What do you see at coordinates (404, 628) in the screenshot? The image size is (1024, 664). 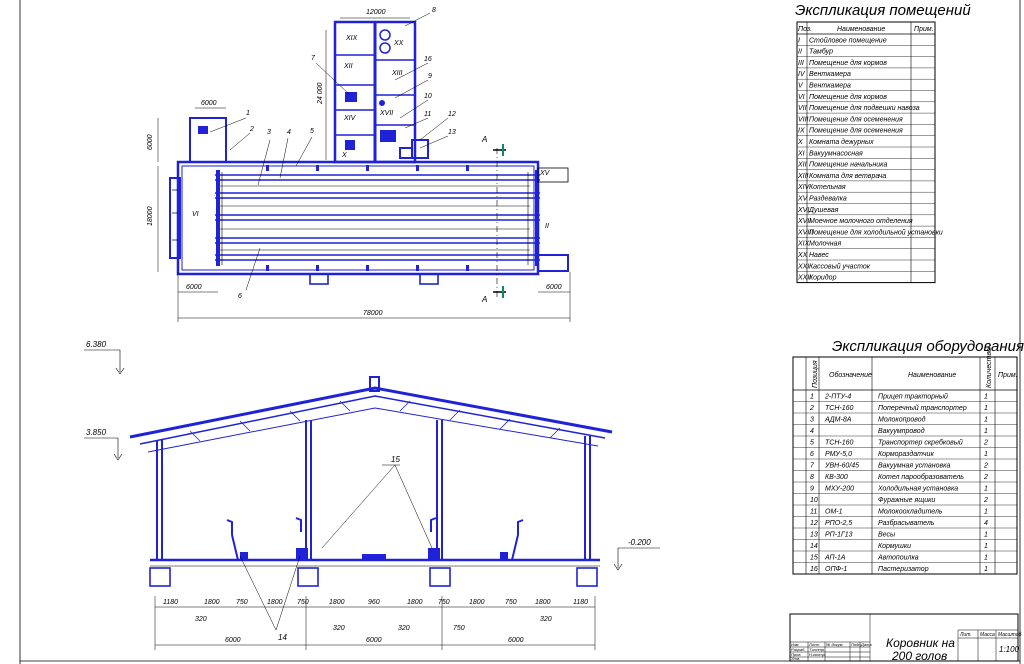 I see `svg-text: 320` at bounding box center [404, 628].